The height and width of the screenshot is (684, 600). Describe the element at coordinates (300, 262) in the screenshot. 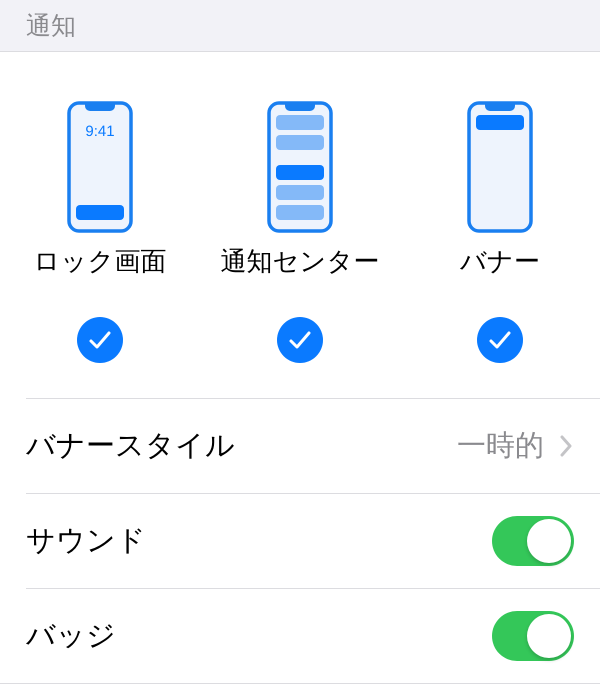

I see `style-label: 通知センター` at that location.